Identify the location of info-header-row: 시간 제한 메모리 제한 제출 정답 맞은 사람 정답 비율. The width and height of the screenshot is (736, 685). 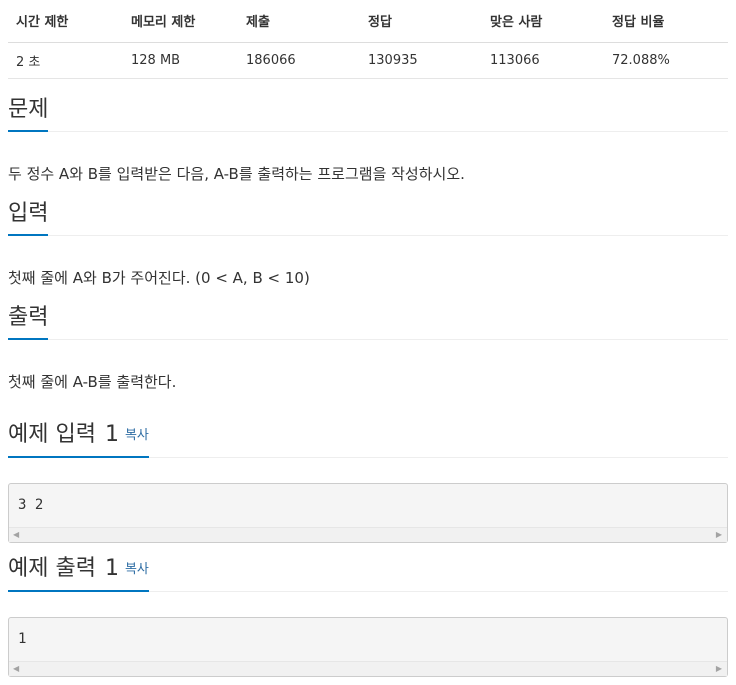
(368, 21).